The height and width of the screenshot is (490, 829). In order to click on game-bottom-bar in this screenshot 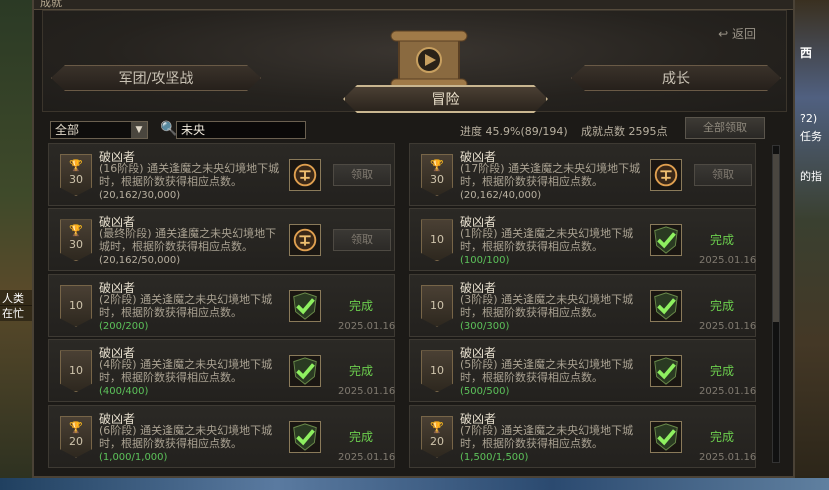, I will do `click(414, 484)`.